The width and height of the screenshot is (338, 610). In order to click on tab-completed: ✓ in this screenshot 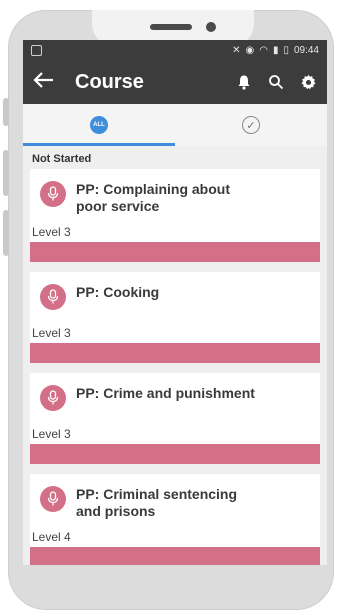, I will do `click(251, 125)`.